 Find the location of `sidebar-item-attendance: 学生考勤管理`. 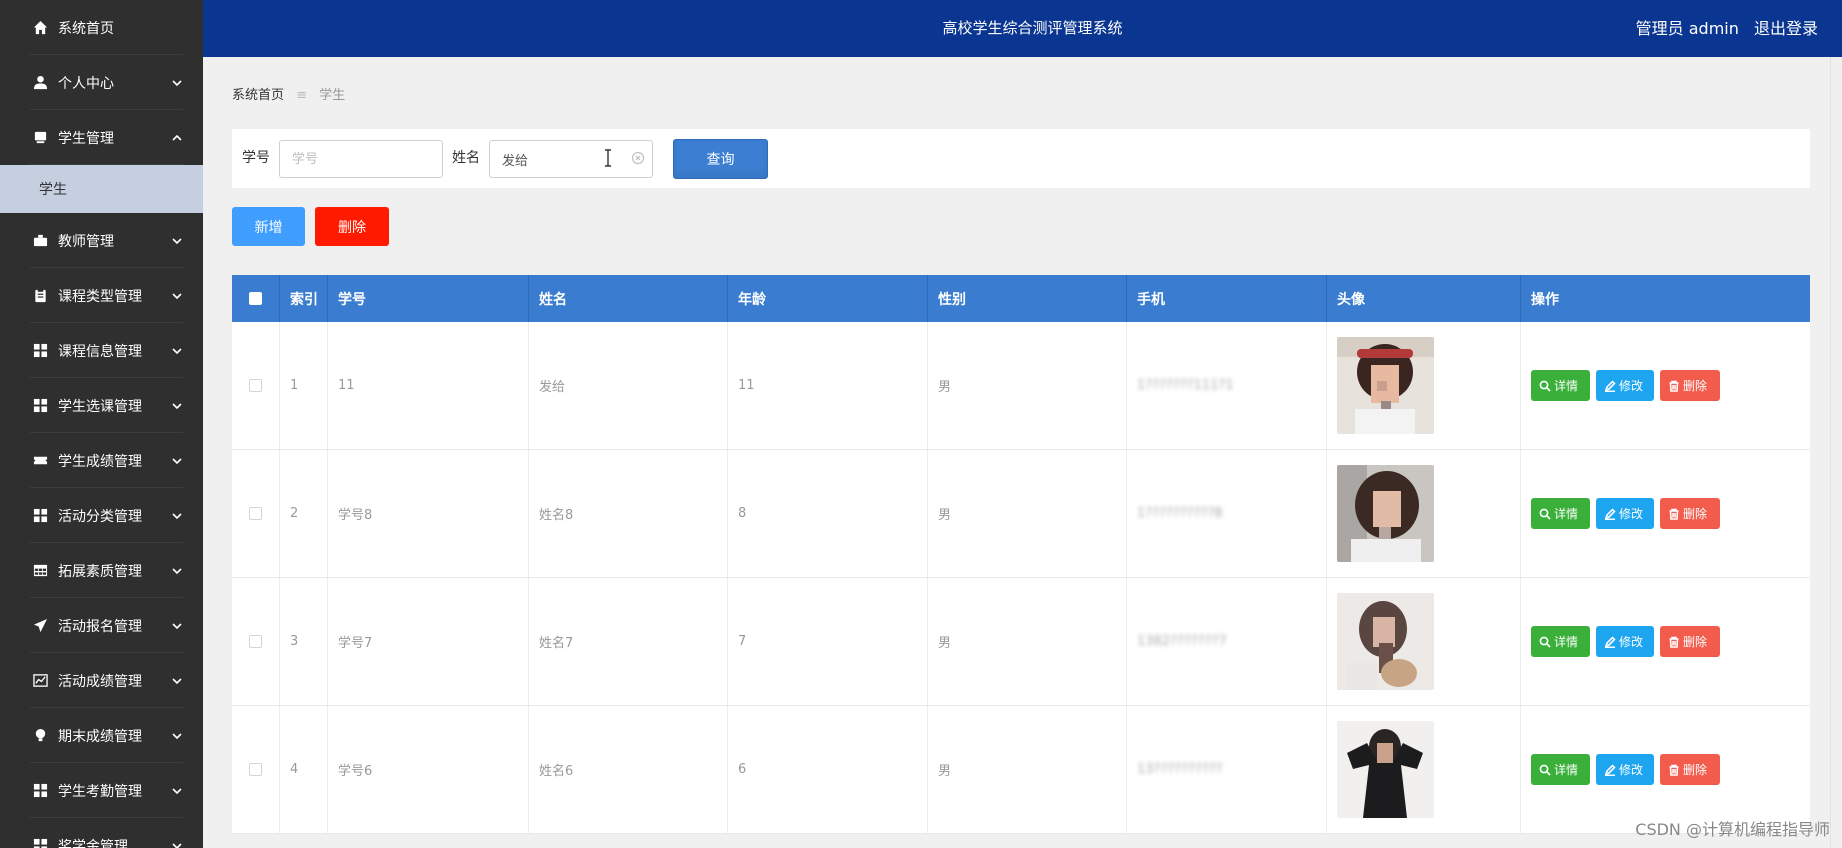

sidebar-item-attendance: 学生考勤管理 is located at coordinates (101, 790).